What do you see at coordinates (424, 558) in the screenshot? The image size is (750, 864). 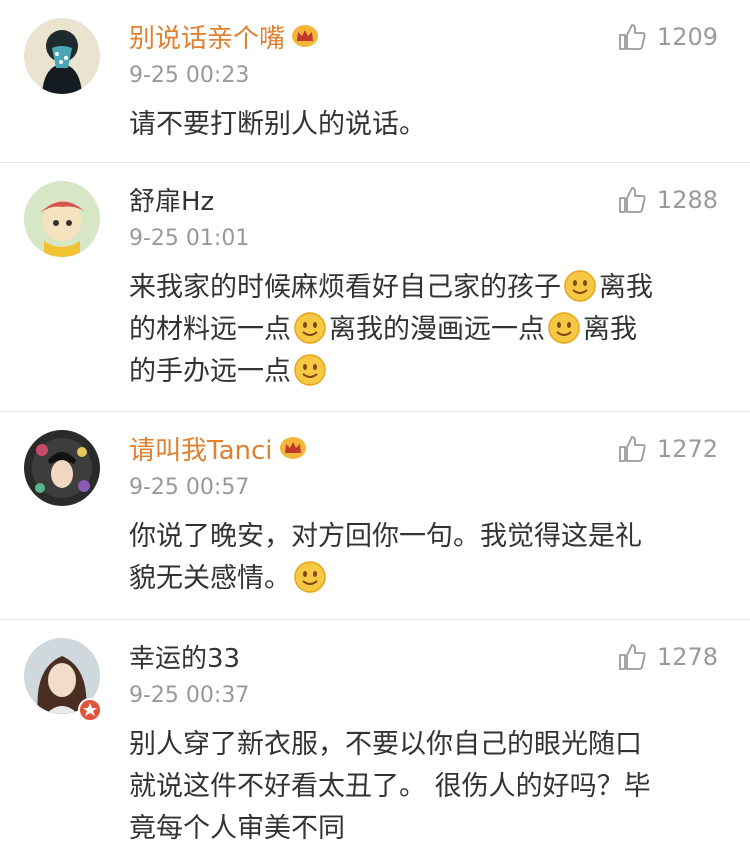 I see `comment-text: 你说了晚安，对方回你一句。我觉得这是礼 貌无关感情。` at bounding box center [424, 558].